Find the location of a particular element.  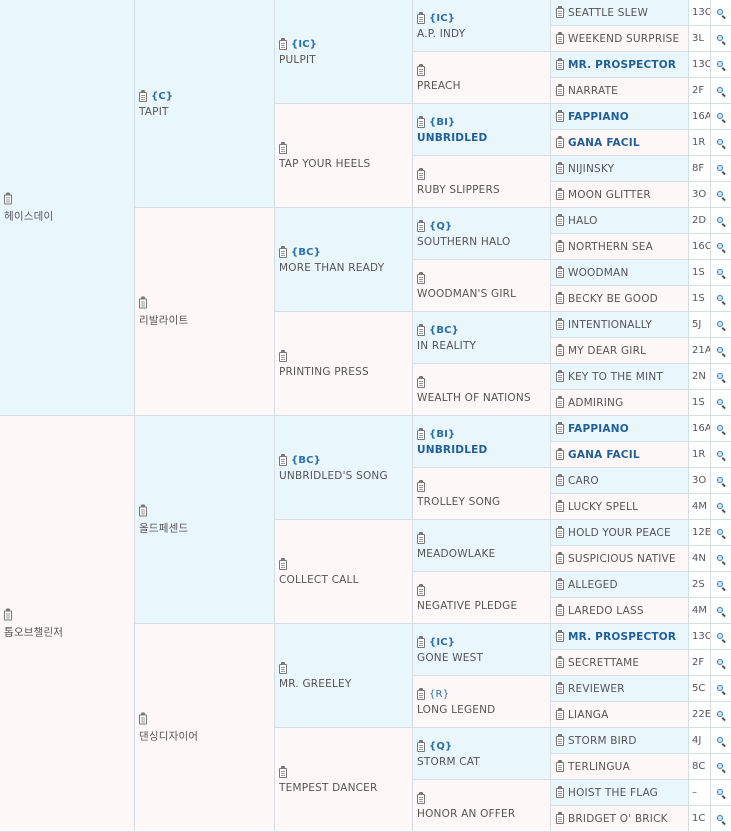

g5-horse-cell: NARRATE is located at coordinates (620, 91).